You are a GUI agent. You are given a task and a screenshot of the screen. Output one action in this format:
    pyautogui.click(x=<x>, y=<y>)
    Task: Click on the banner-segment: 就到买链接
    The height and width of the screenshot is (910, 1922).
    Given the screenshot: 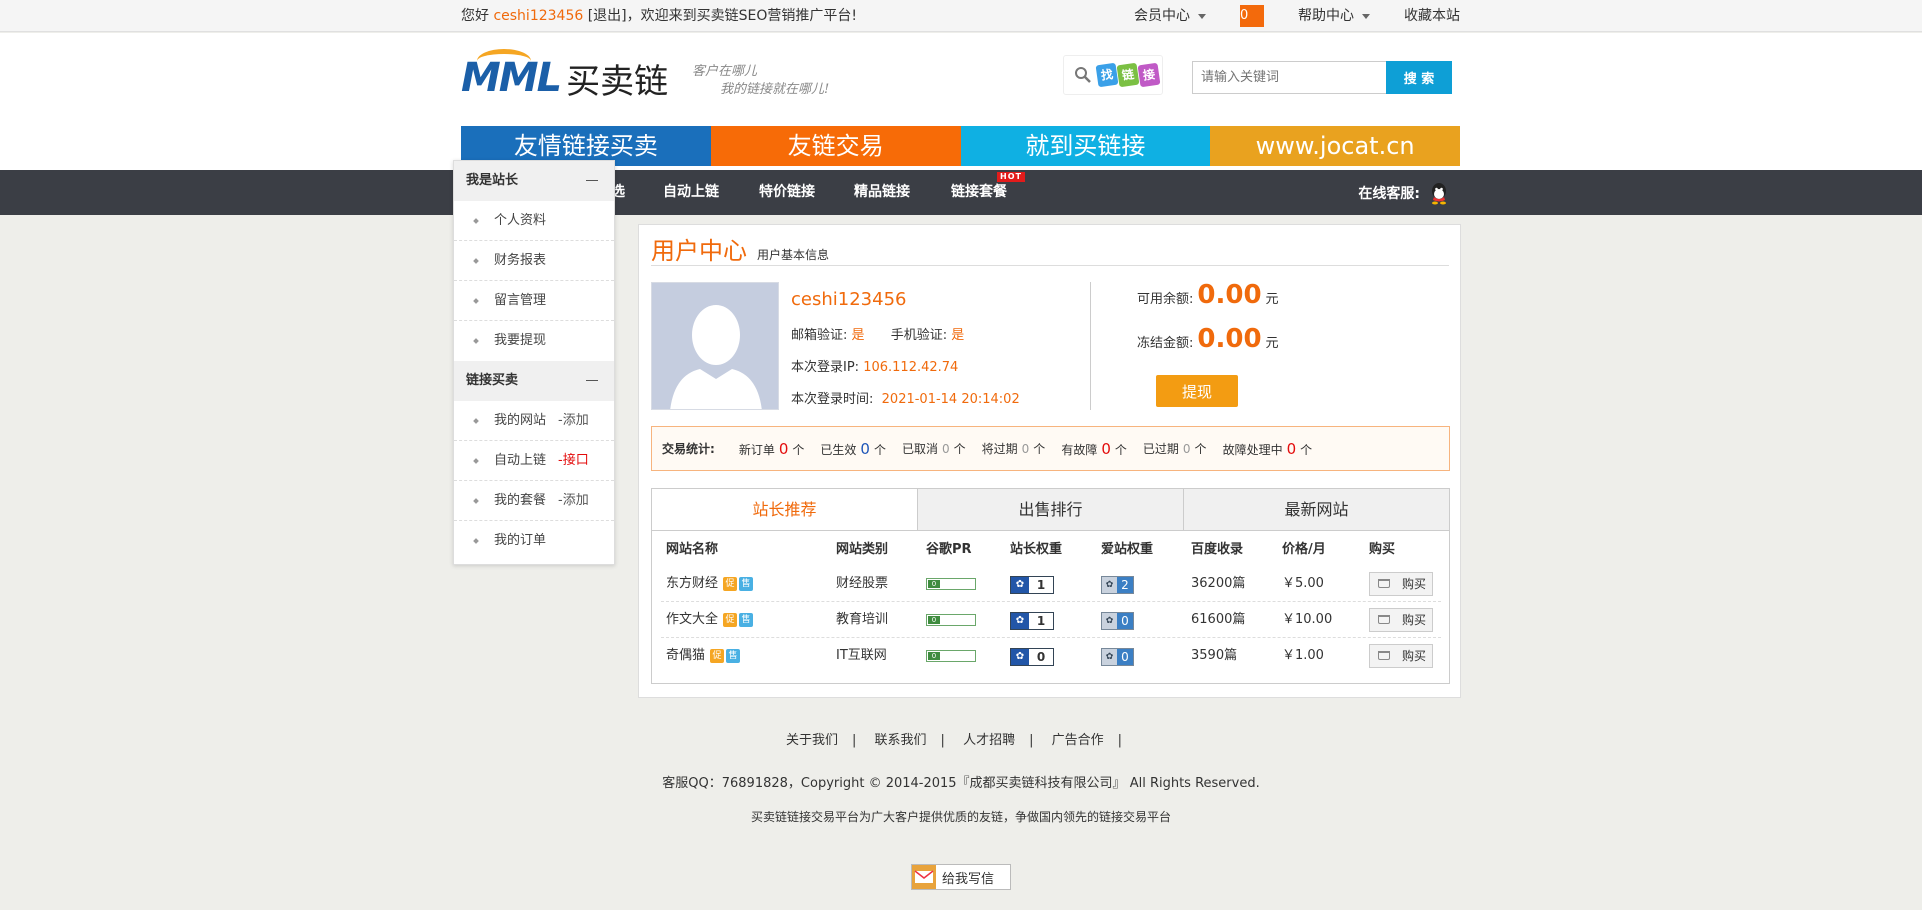 What is the action you would take?
    pyautogui.click(x=1085, y=146)
    